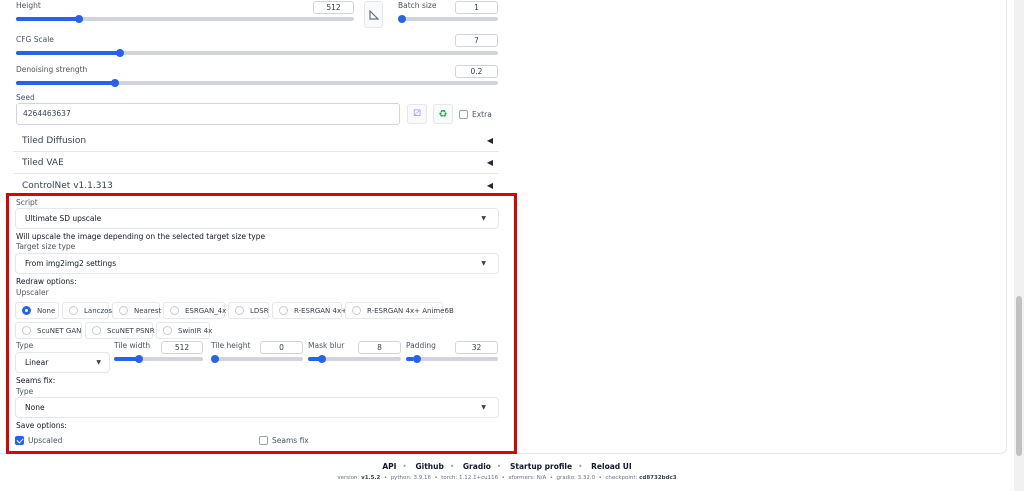 This screenshot has width=1024, height=491. I want to click on tile-width-label: Tile width, so click(132, 345).